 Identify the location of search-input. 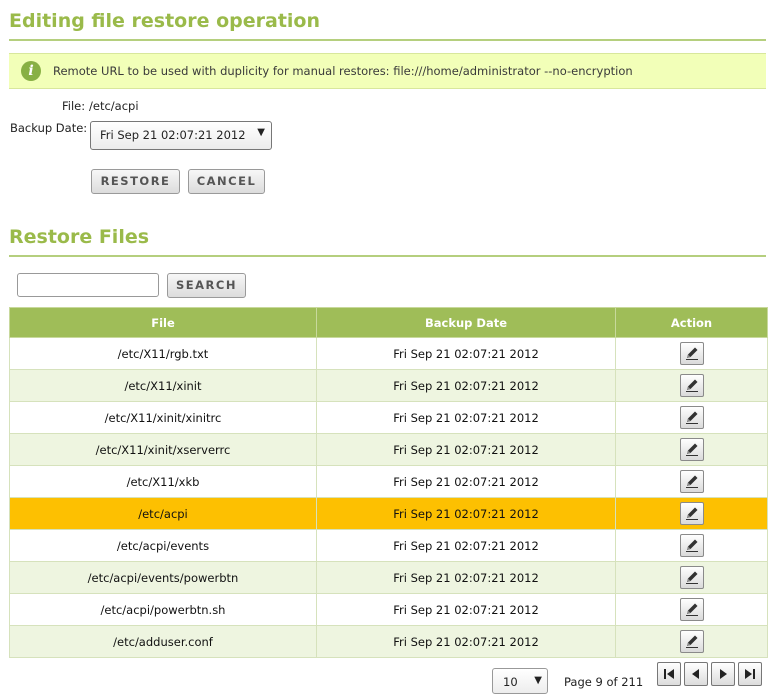
(88, 285).